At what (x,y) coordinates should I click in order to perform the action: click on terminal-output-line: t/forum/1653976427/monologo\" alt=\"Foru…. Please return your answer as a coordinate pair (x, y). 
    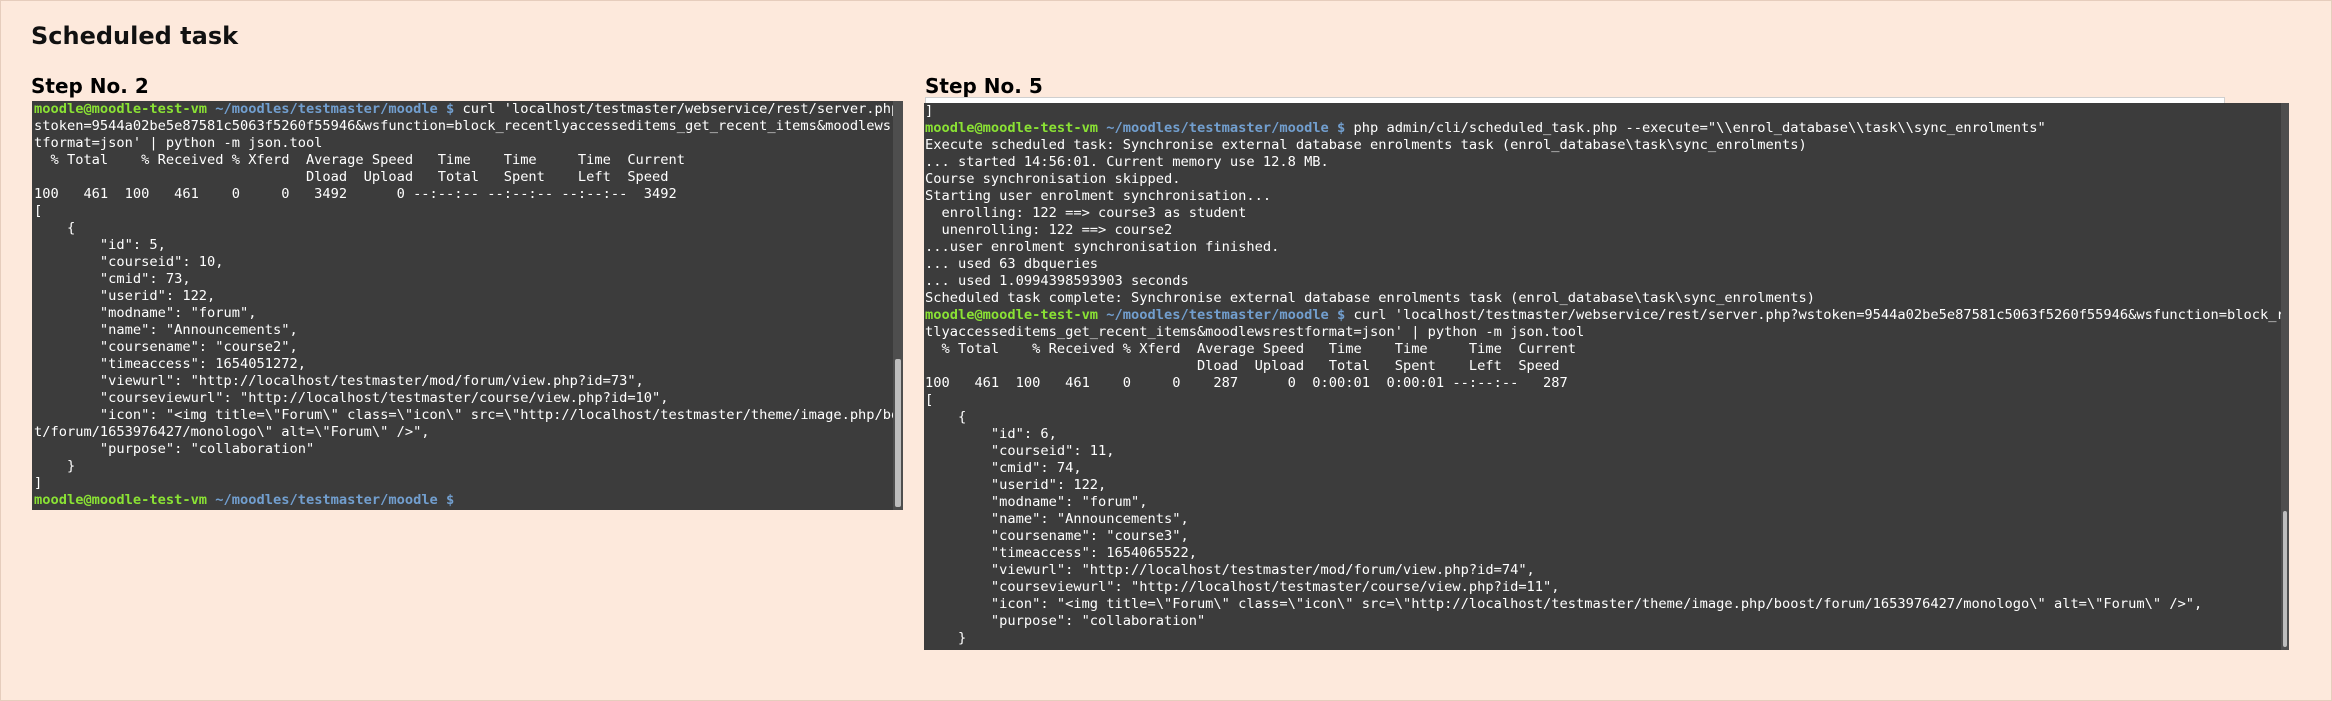
    Looking at the image, I should click on (468, 432).